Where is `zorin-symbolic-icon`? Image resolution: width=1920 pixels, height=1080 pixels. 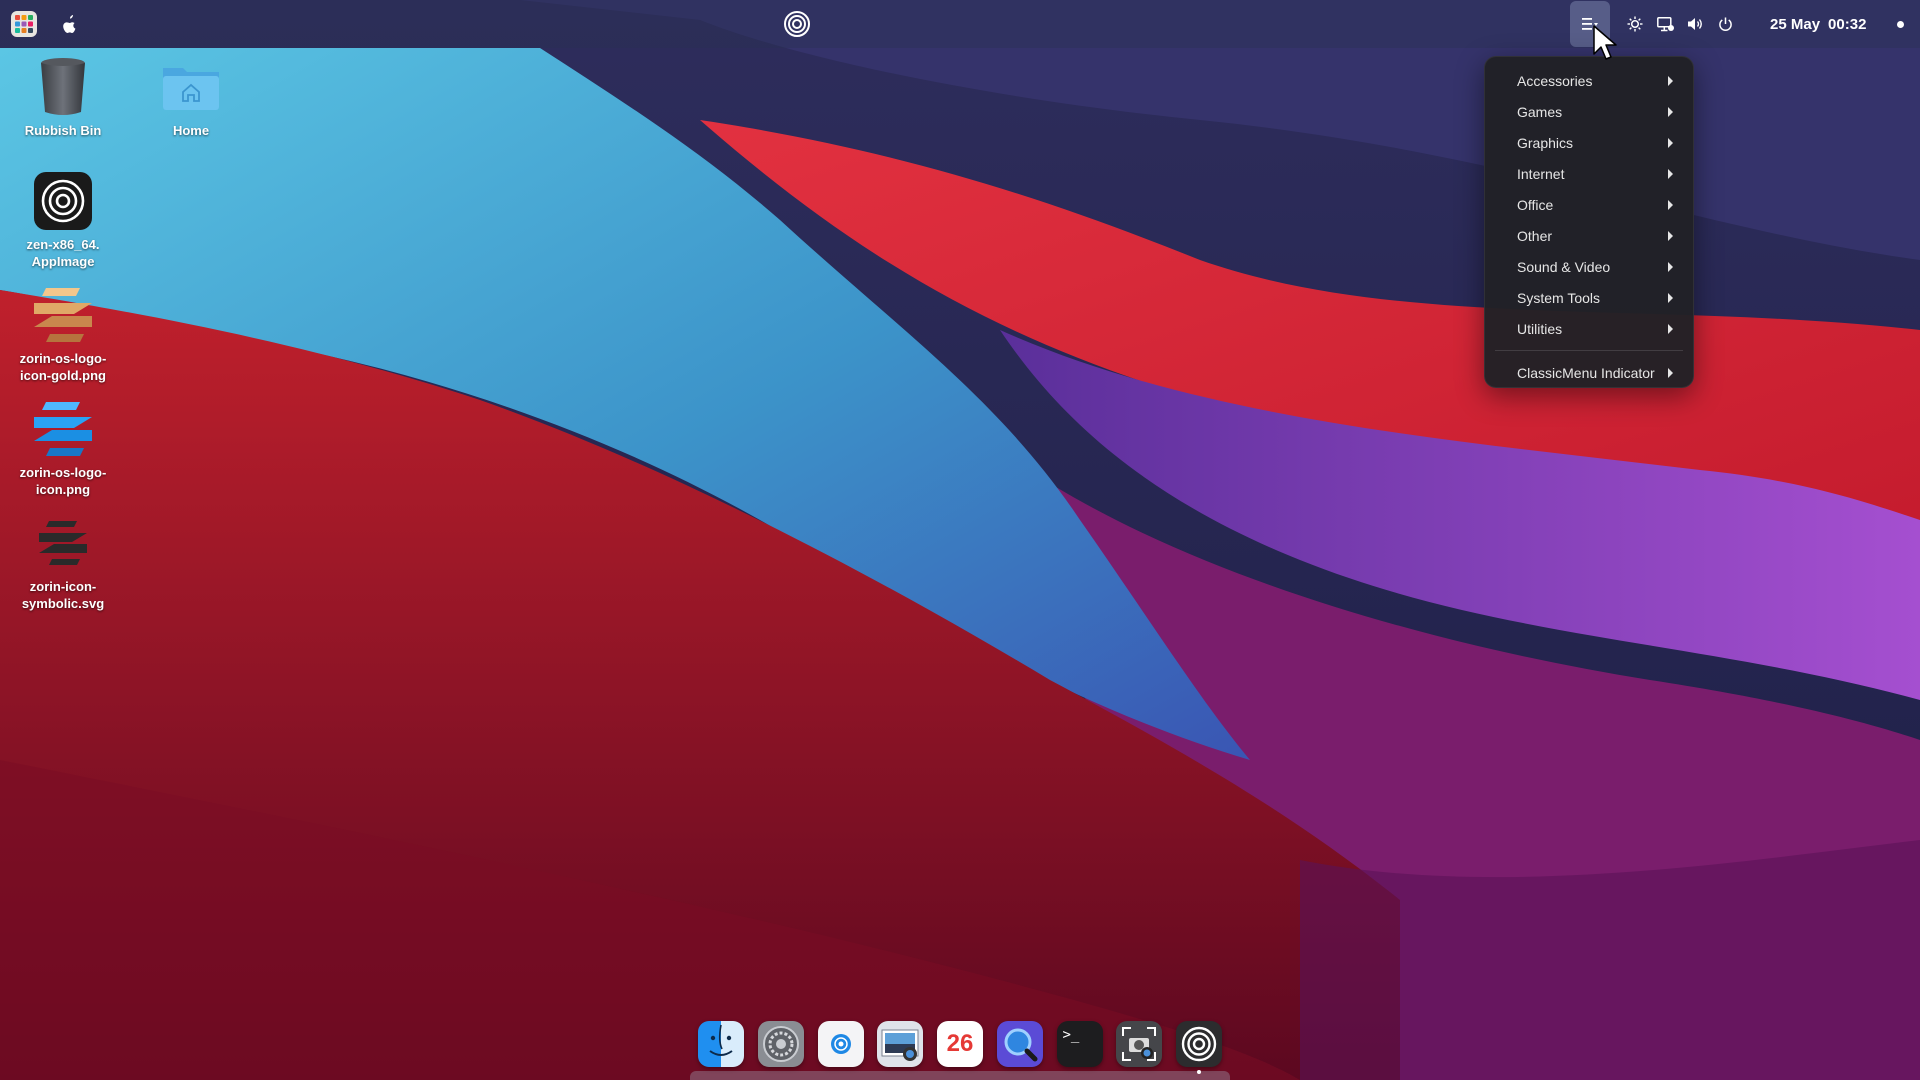 zorin-symbolic-icon is located at coordinates (63, 543).